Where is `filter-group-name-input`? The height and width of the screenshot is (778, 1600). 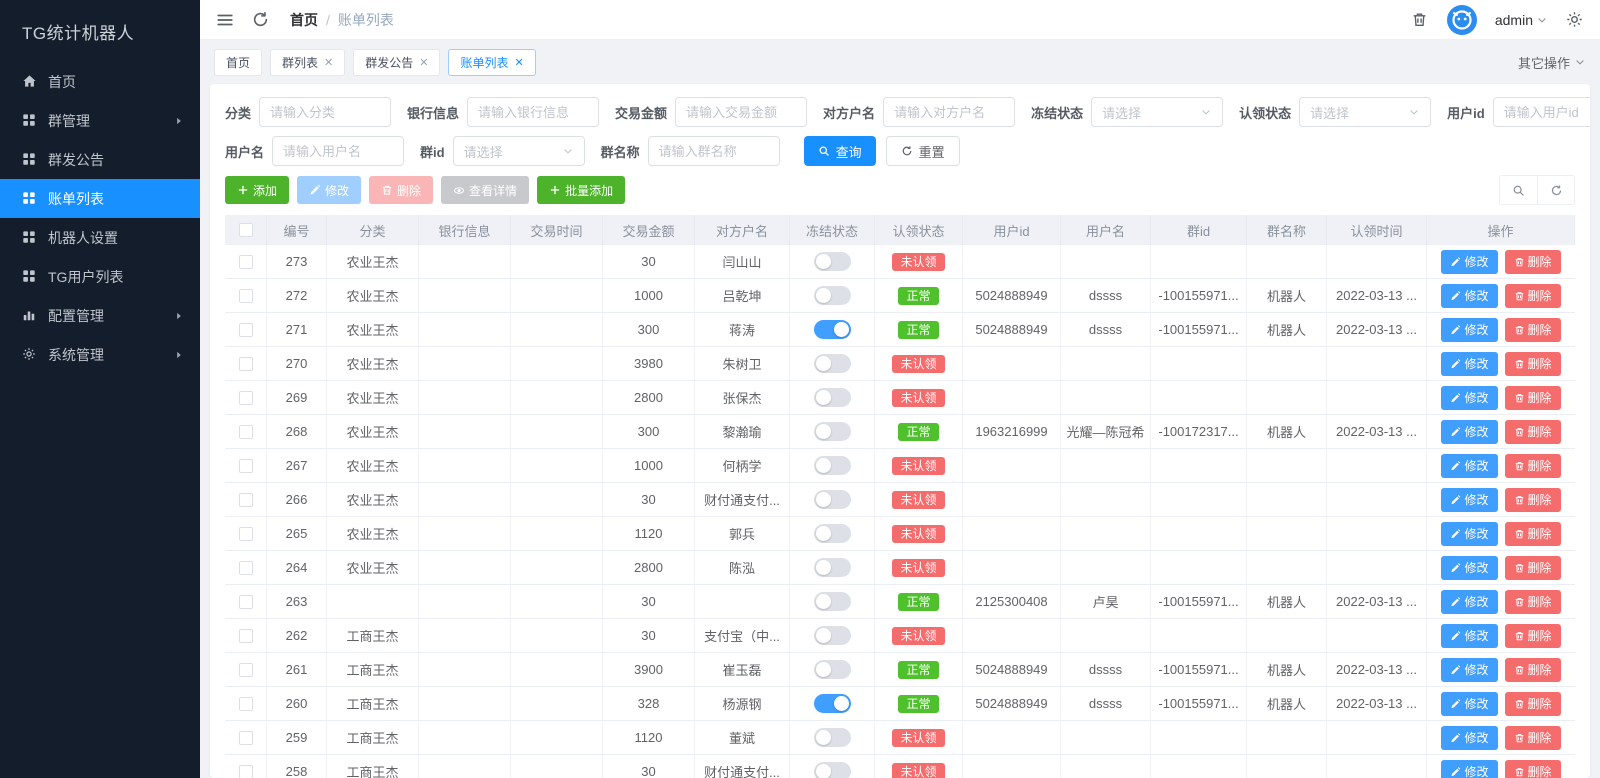 filter-group-name-input is located at coordinates (713, 151).